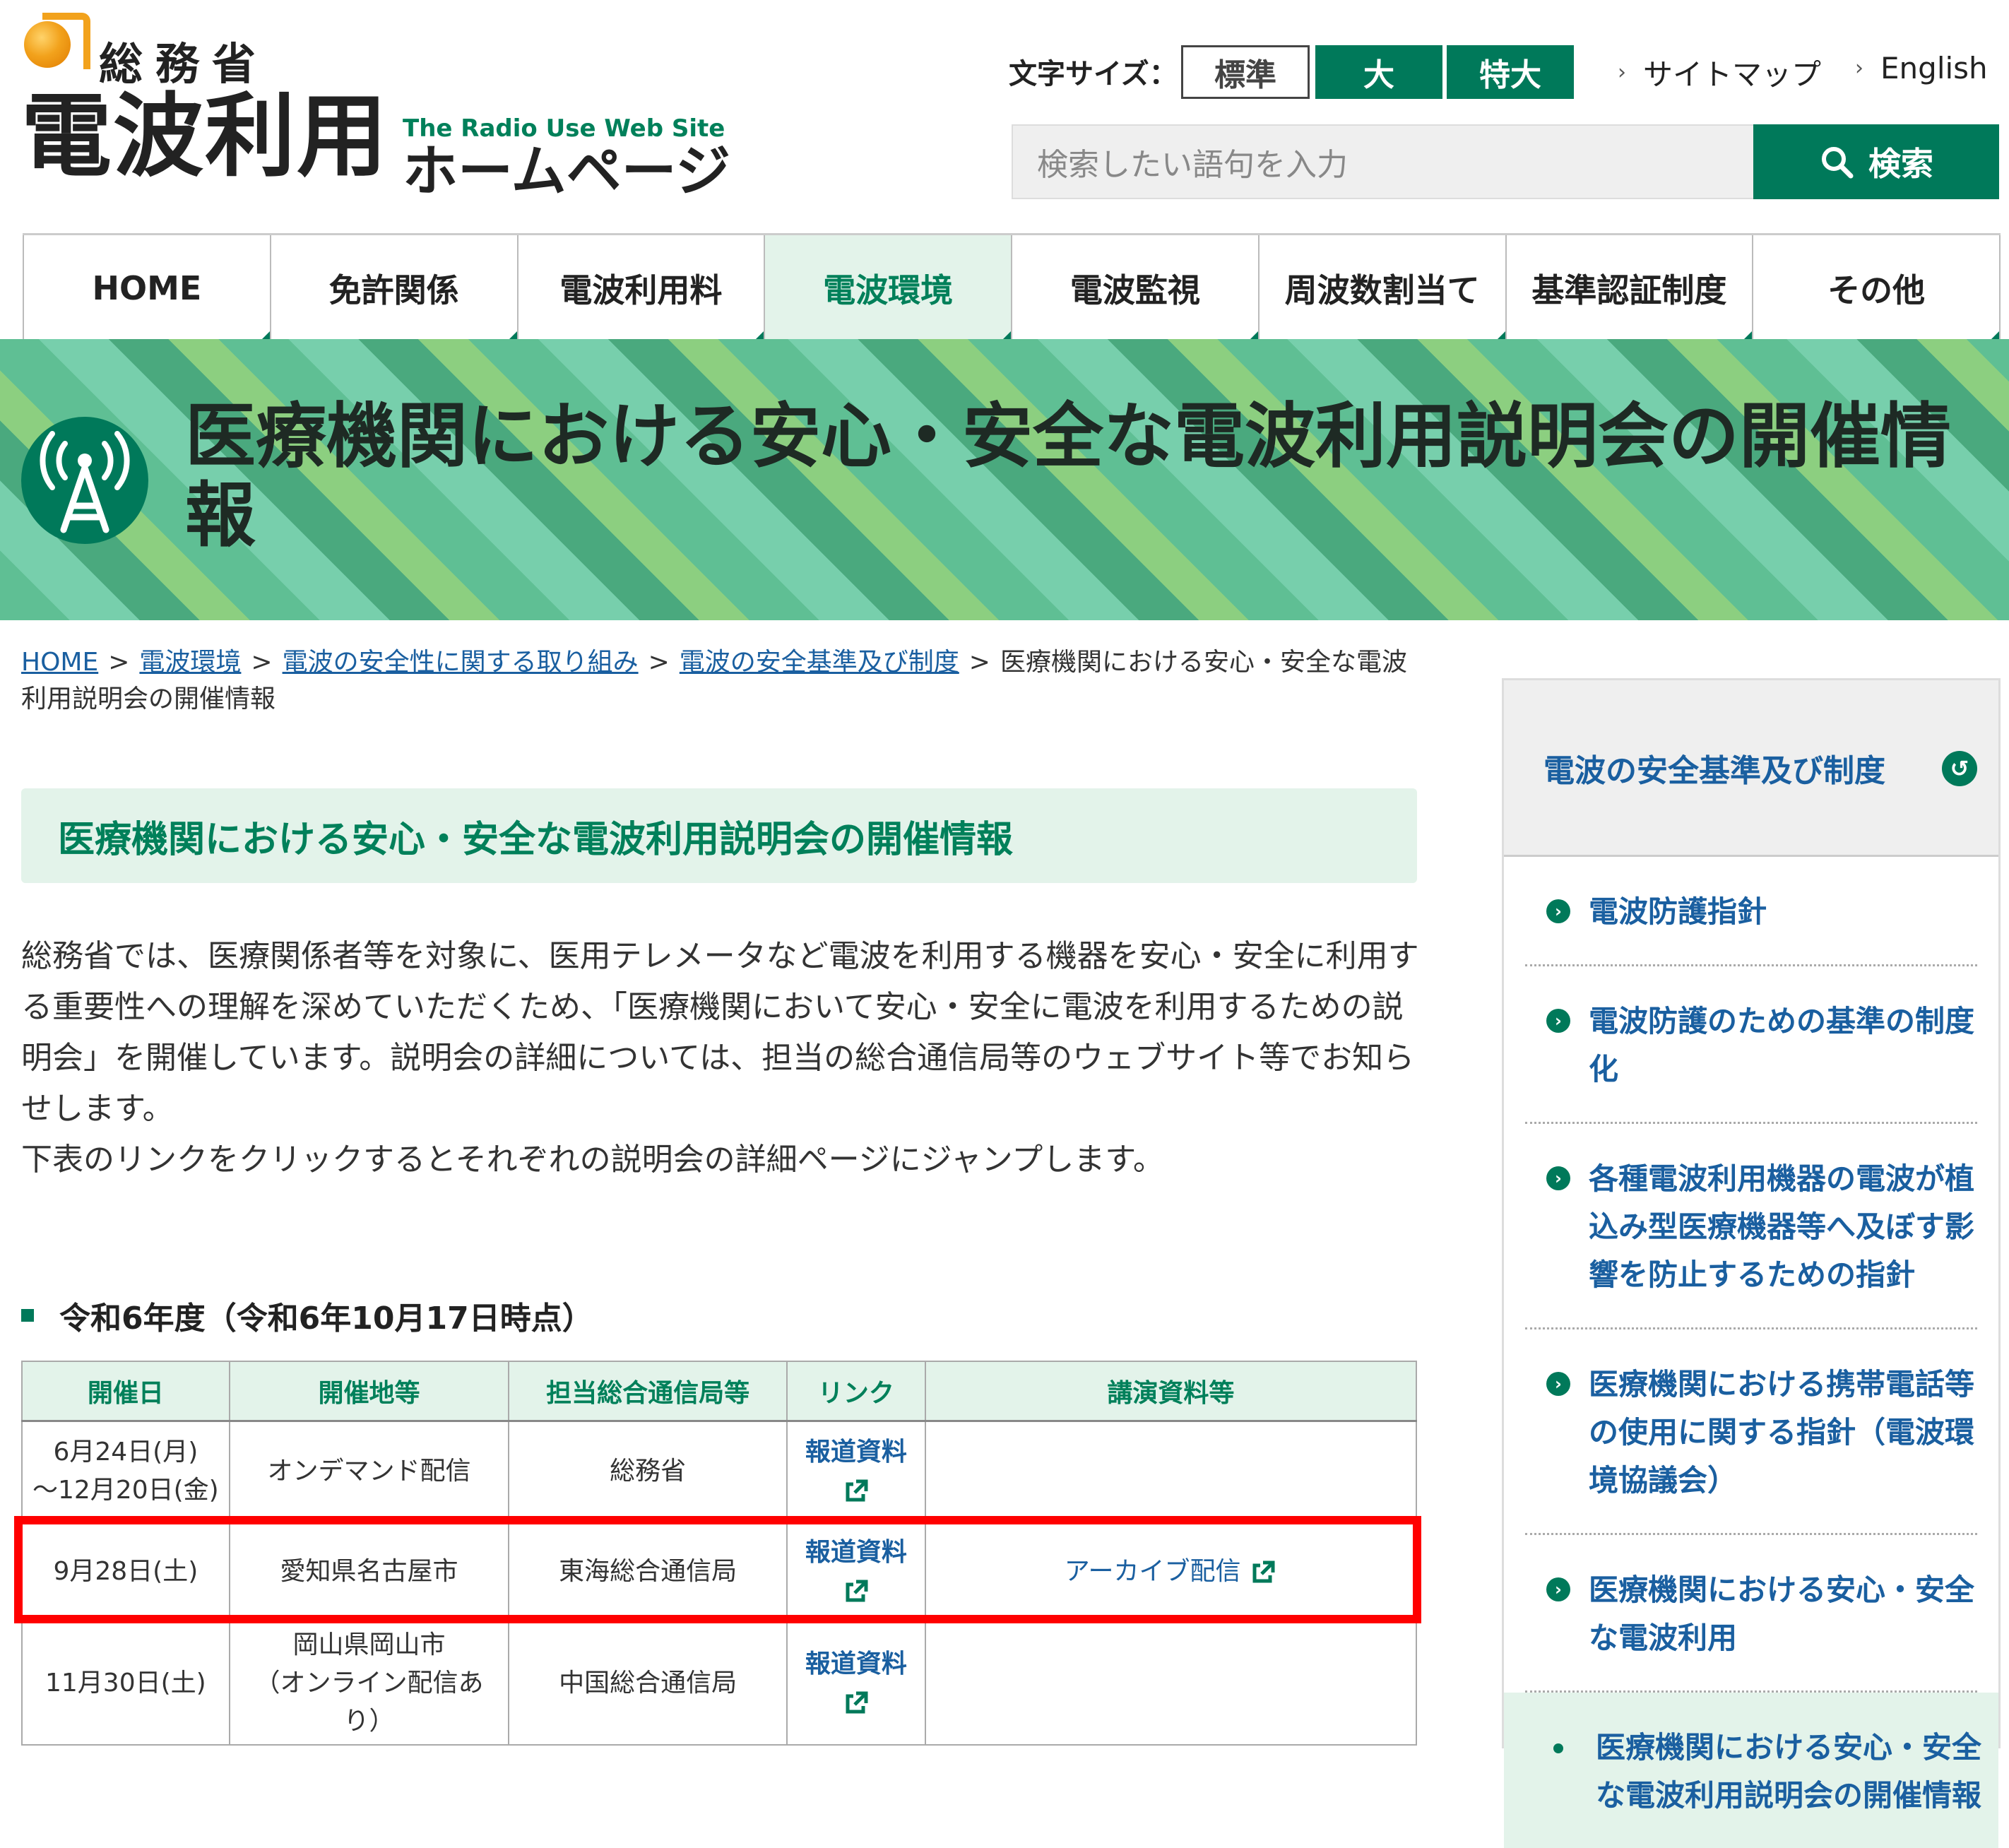 This screenshot has width=2009, height=1848. What do you see at coordinates (648, 1471) in the screenshot?
I see `cell-bureau: 総務省` at bounding box center [648, 1471].